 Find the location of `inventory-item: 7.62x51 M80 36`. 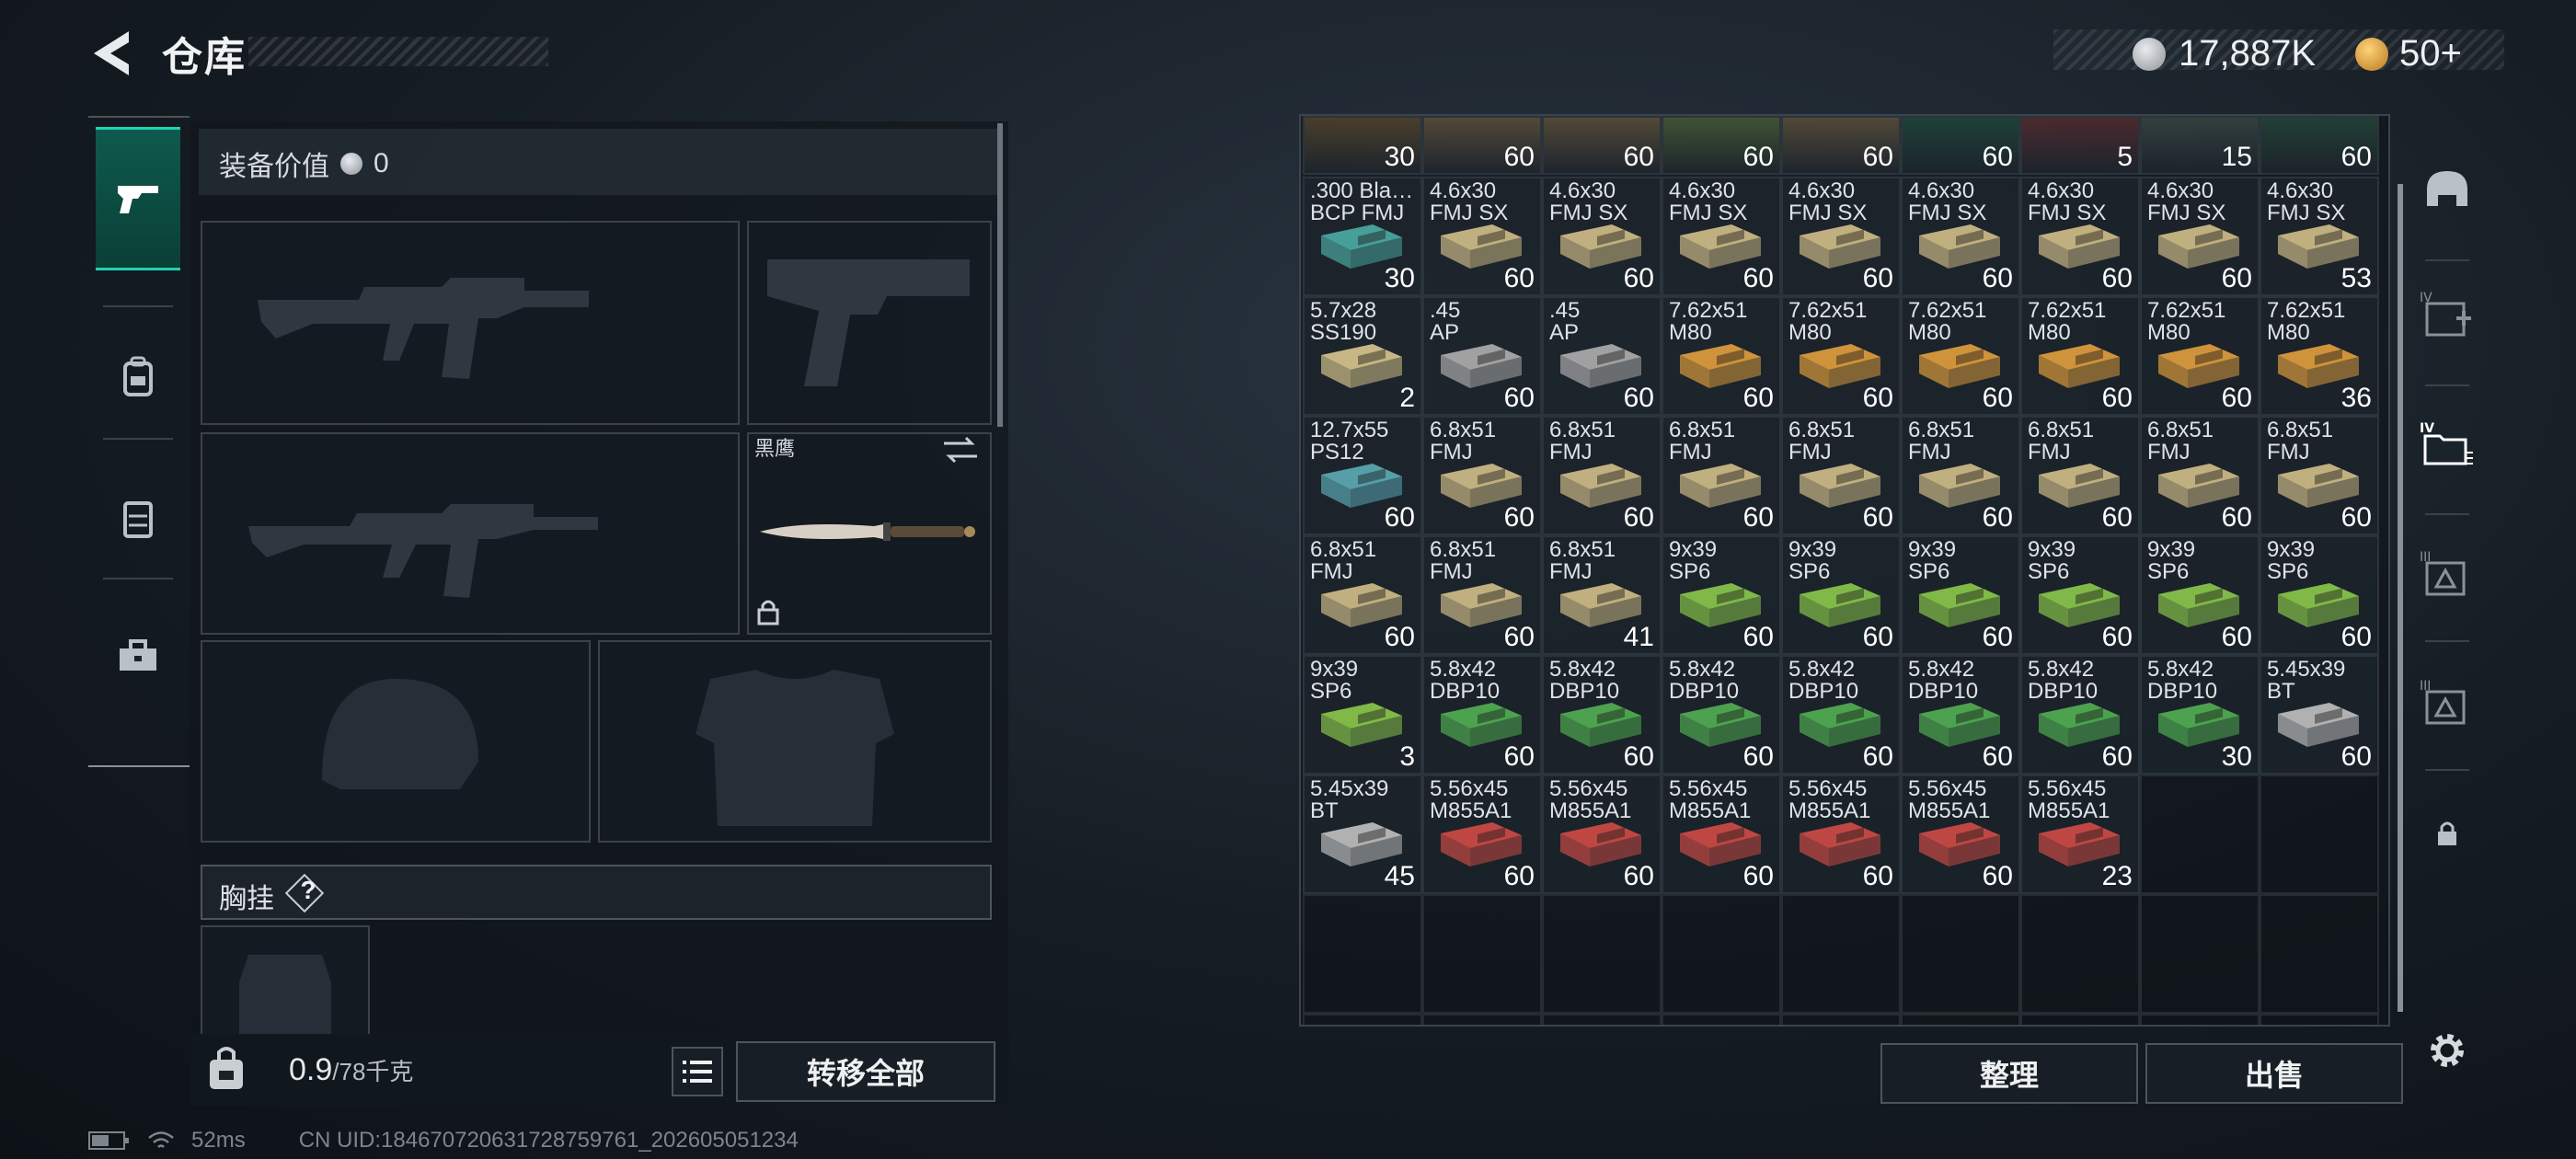

inventory-item: 7.62x51 M80 36 is located at coordinates (2319, 356).